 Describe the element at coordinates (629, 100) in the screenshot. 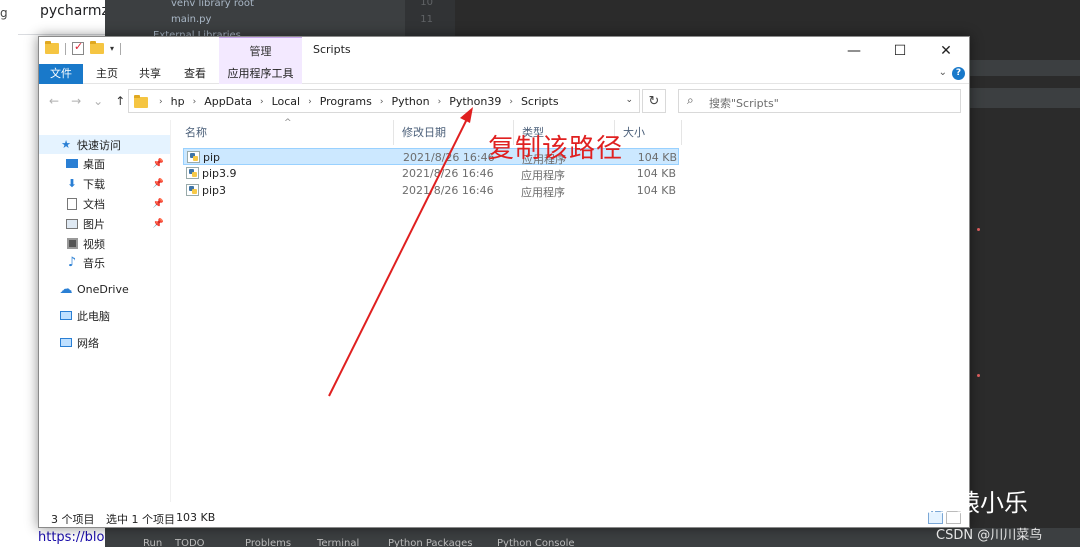

I see `chevron-down-icon: ⌄` at that location.